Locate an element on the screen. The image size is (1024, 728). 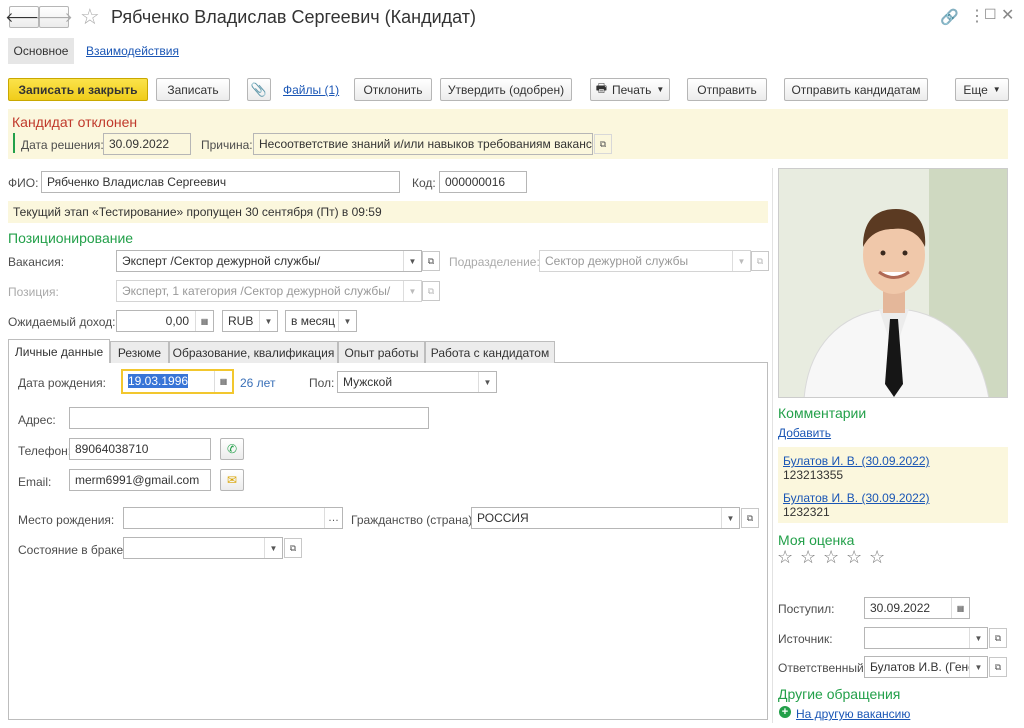
phone-field: 89064038710 is located at coordinates (140, 449).